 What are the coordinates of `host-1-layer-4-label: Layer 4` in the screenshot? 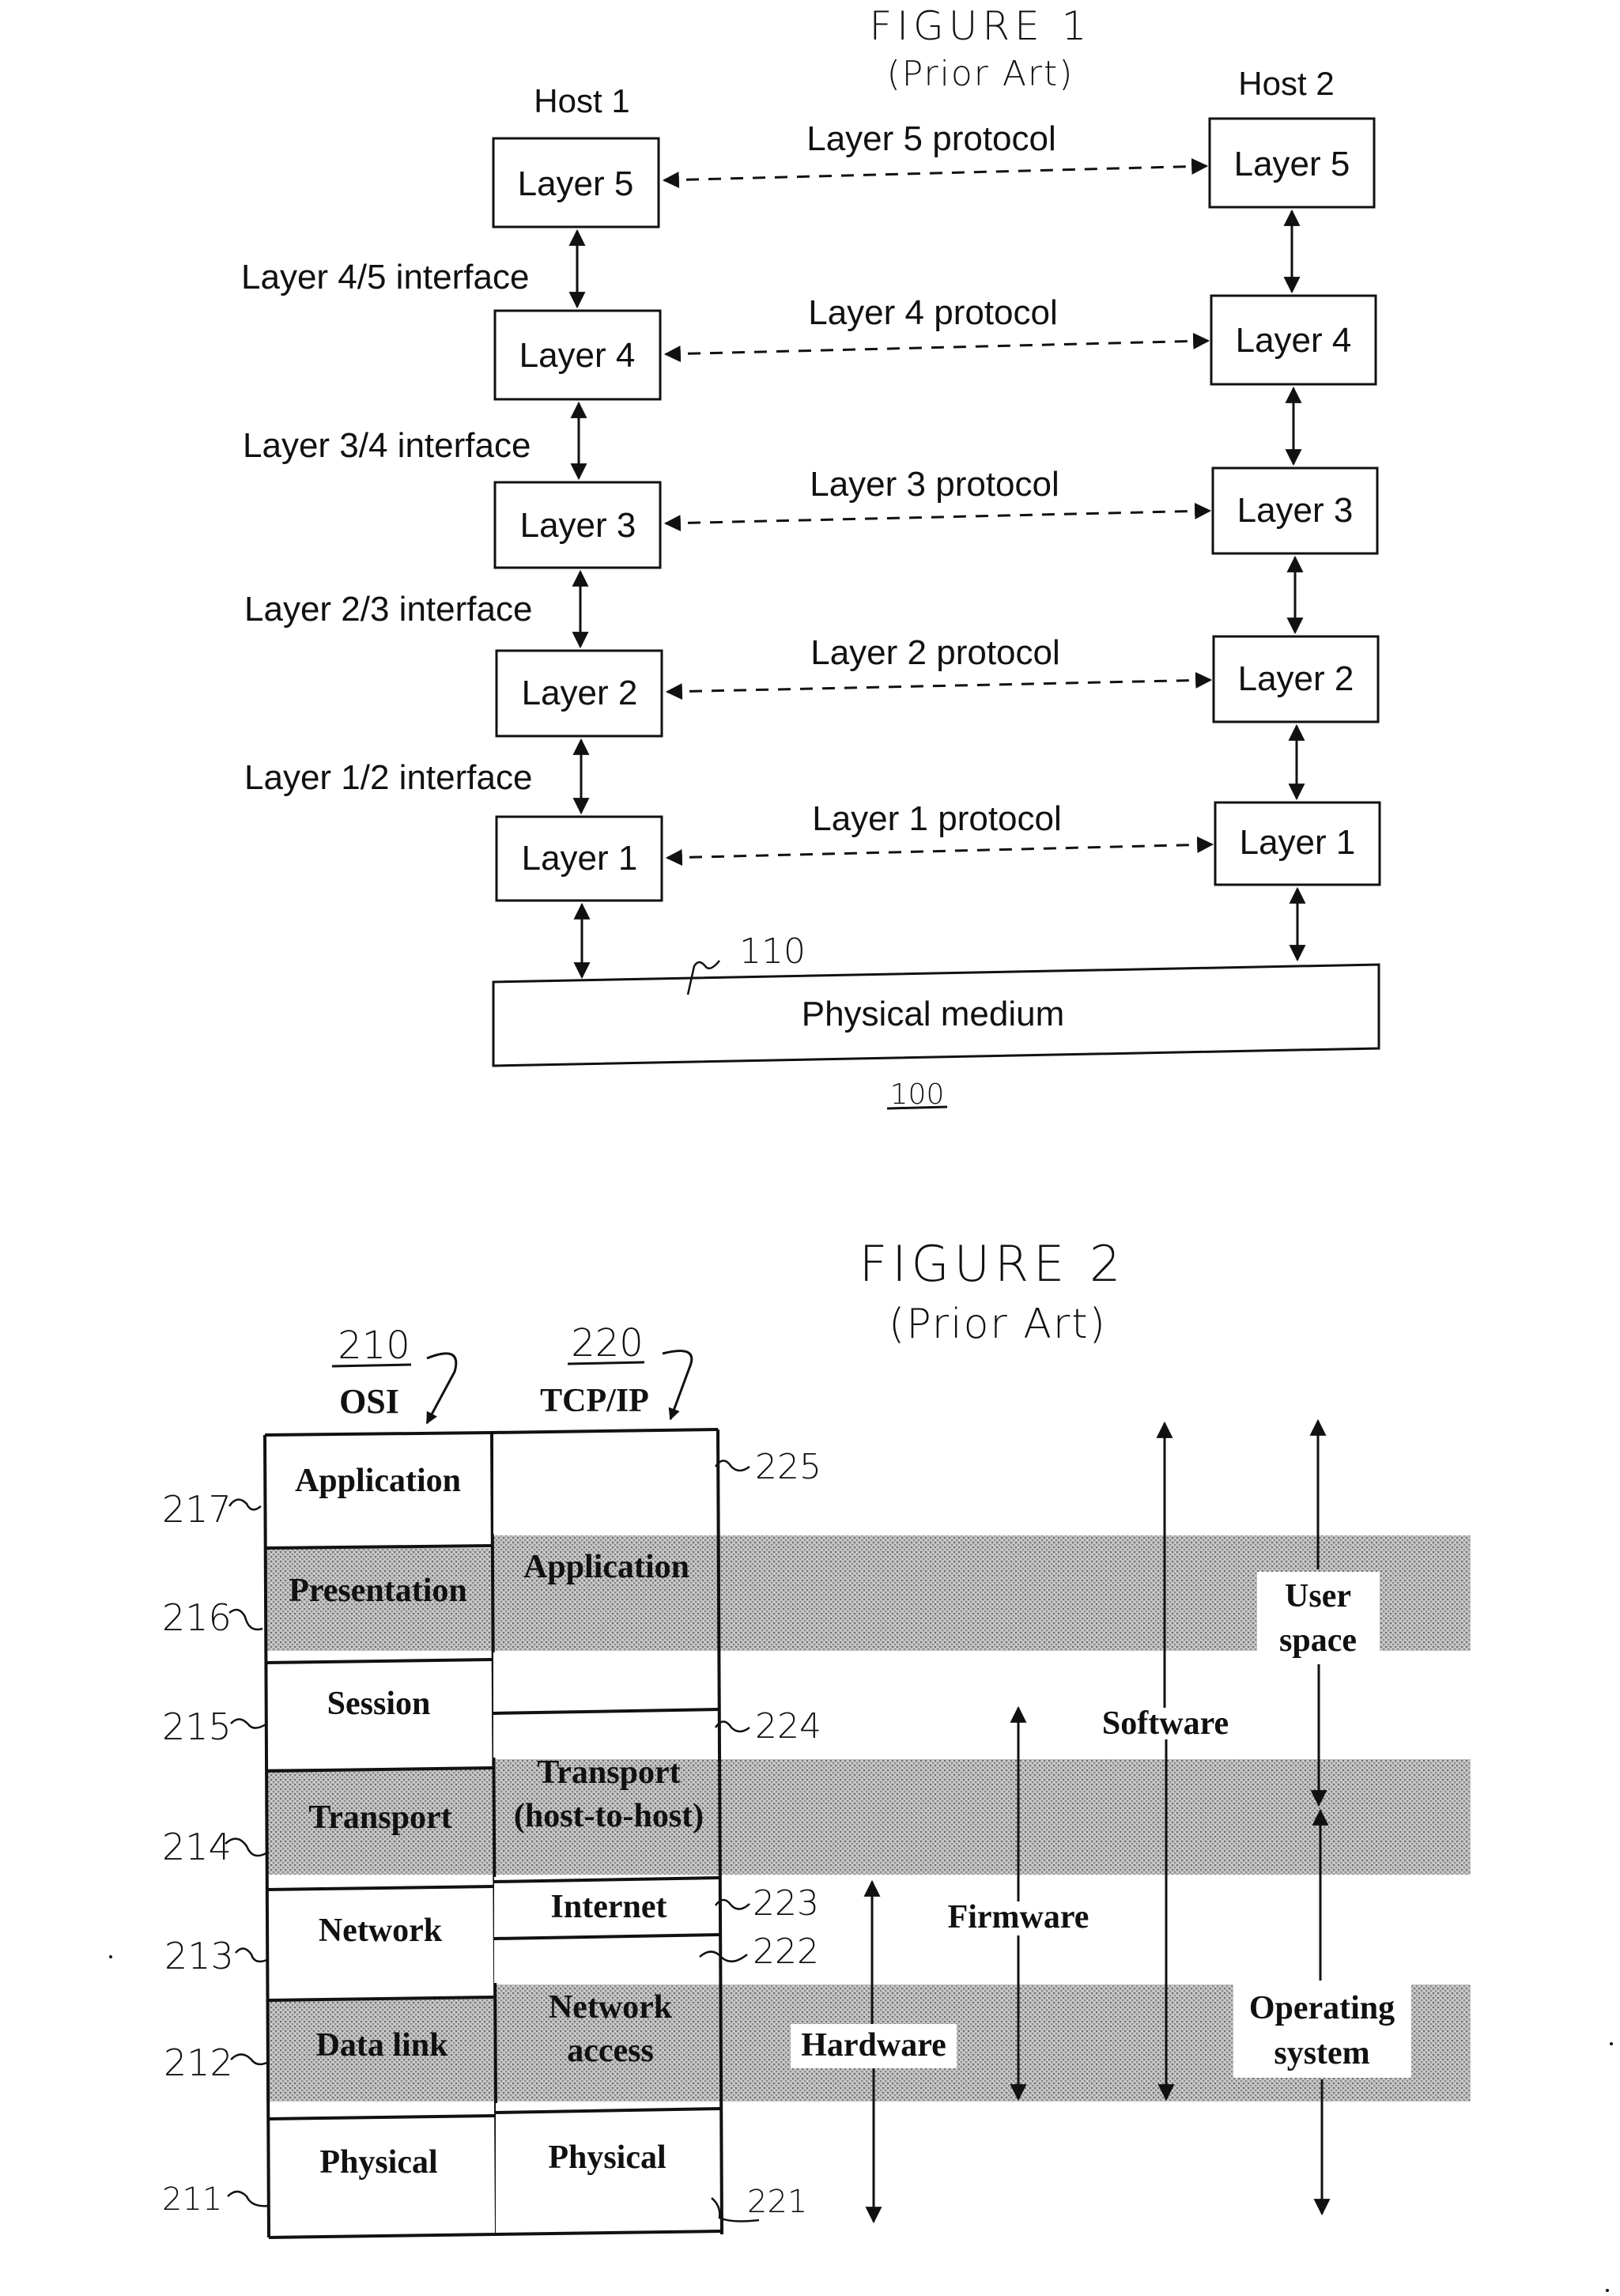 It's located at (577, 355).